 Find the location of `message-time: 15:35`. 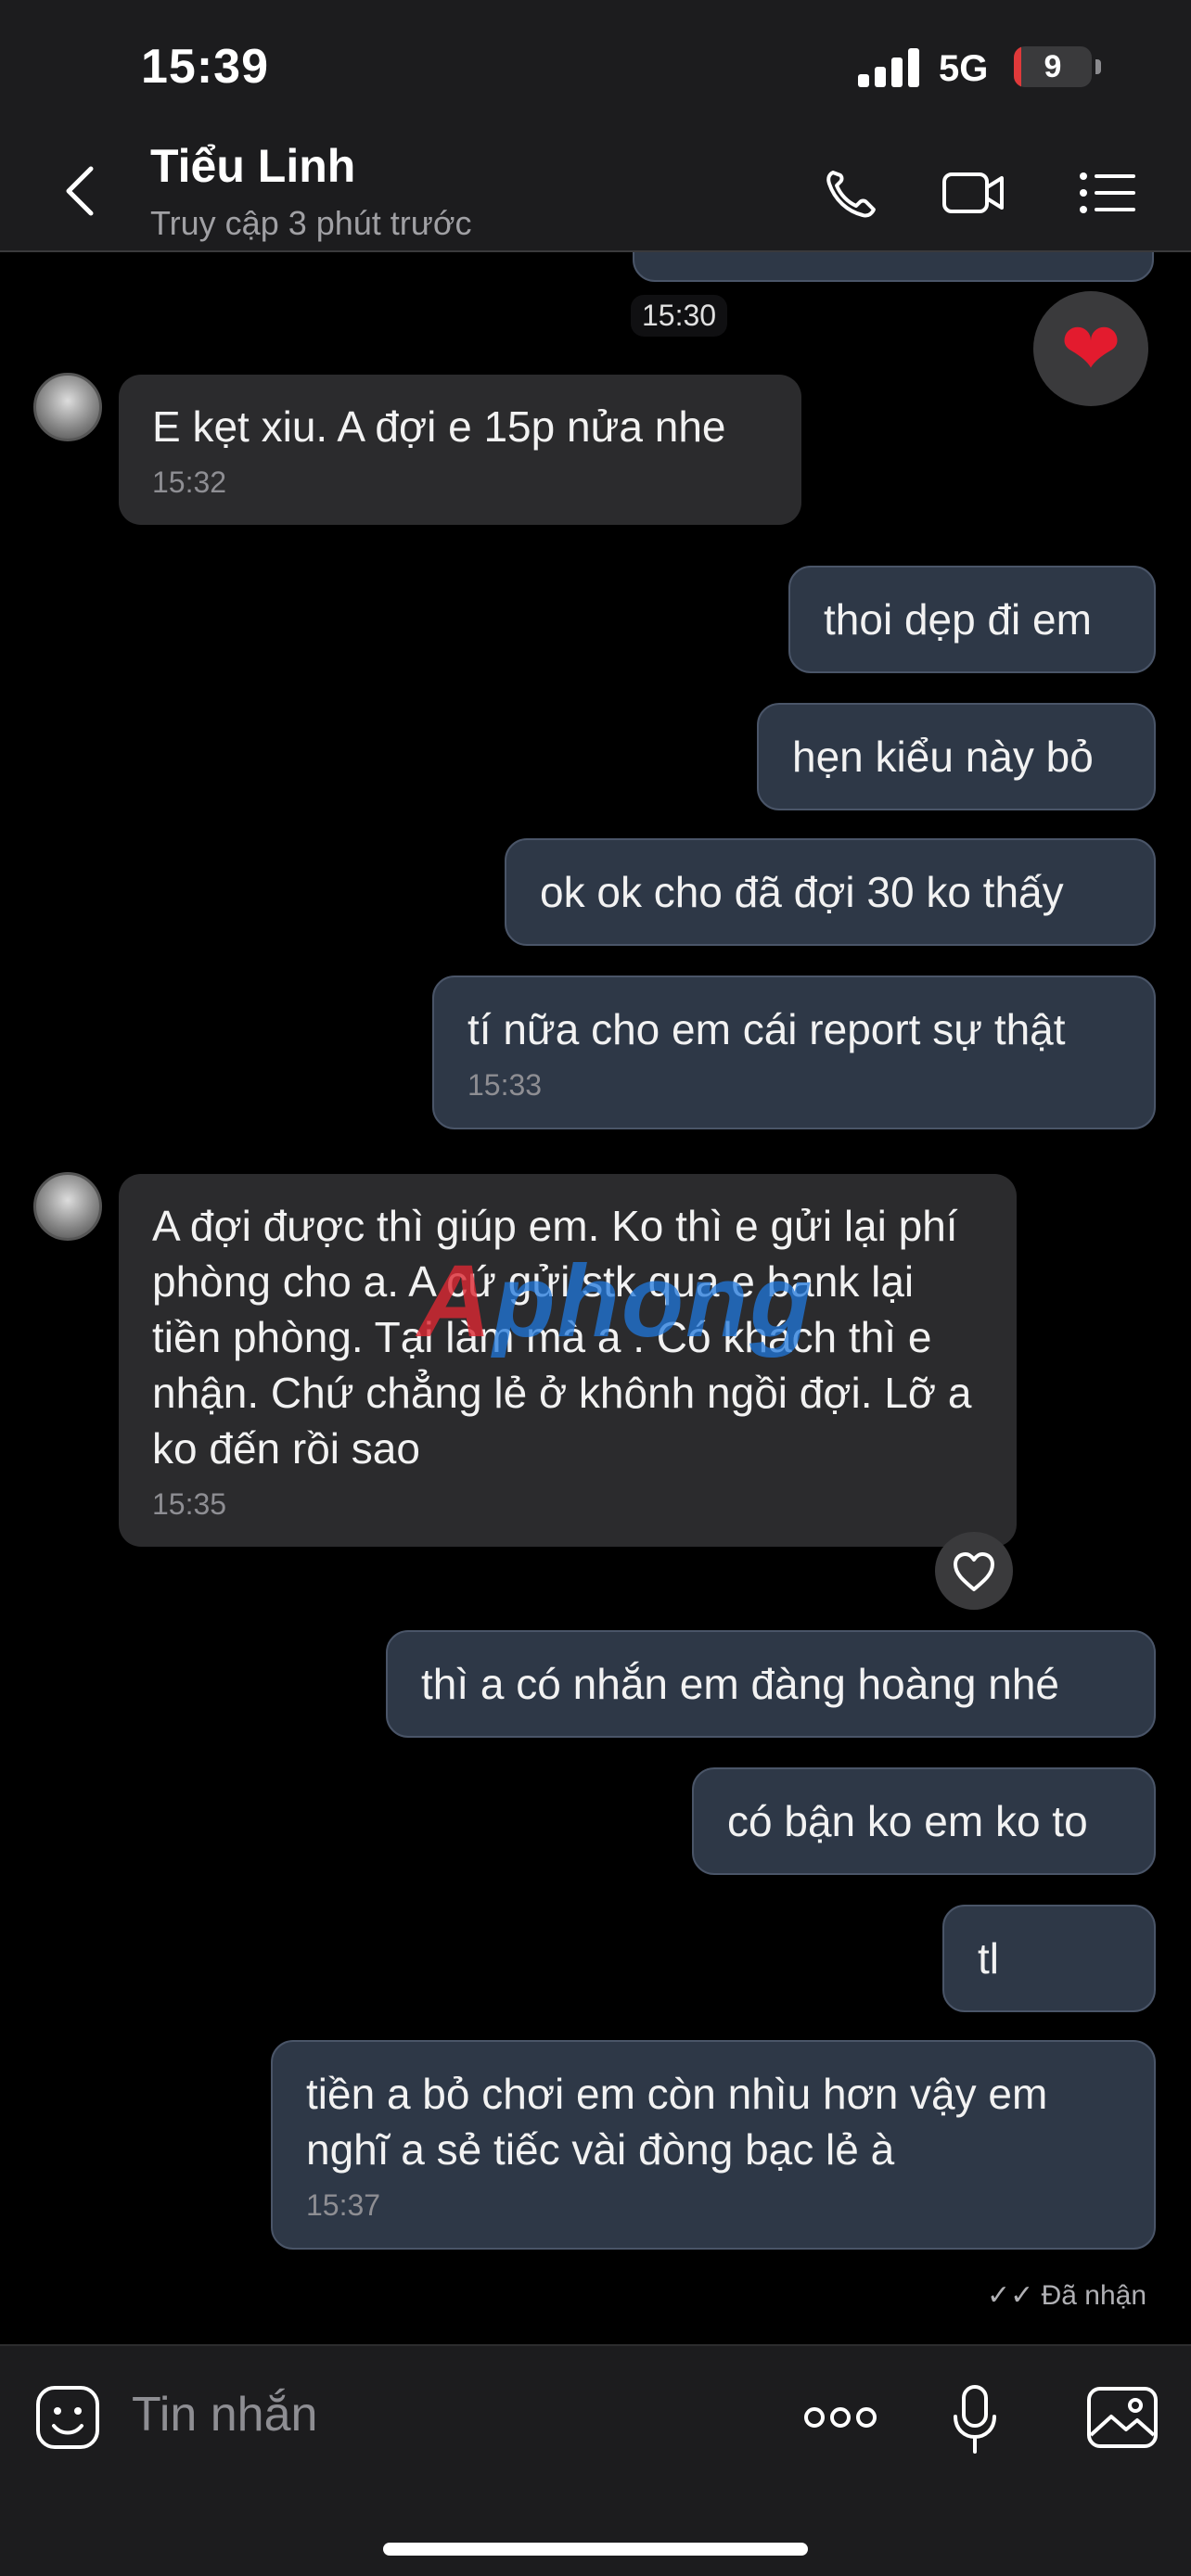

message-time: 15:35 is located at coordinates (190, 1504).